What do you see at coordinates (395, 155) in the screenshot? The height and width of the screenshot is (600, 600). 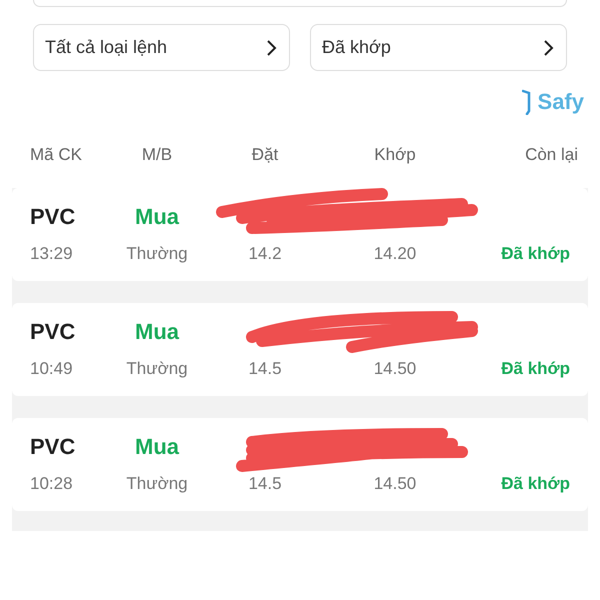 I see `column-header: Khớp` at bounding box center [395, 155].